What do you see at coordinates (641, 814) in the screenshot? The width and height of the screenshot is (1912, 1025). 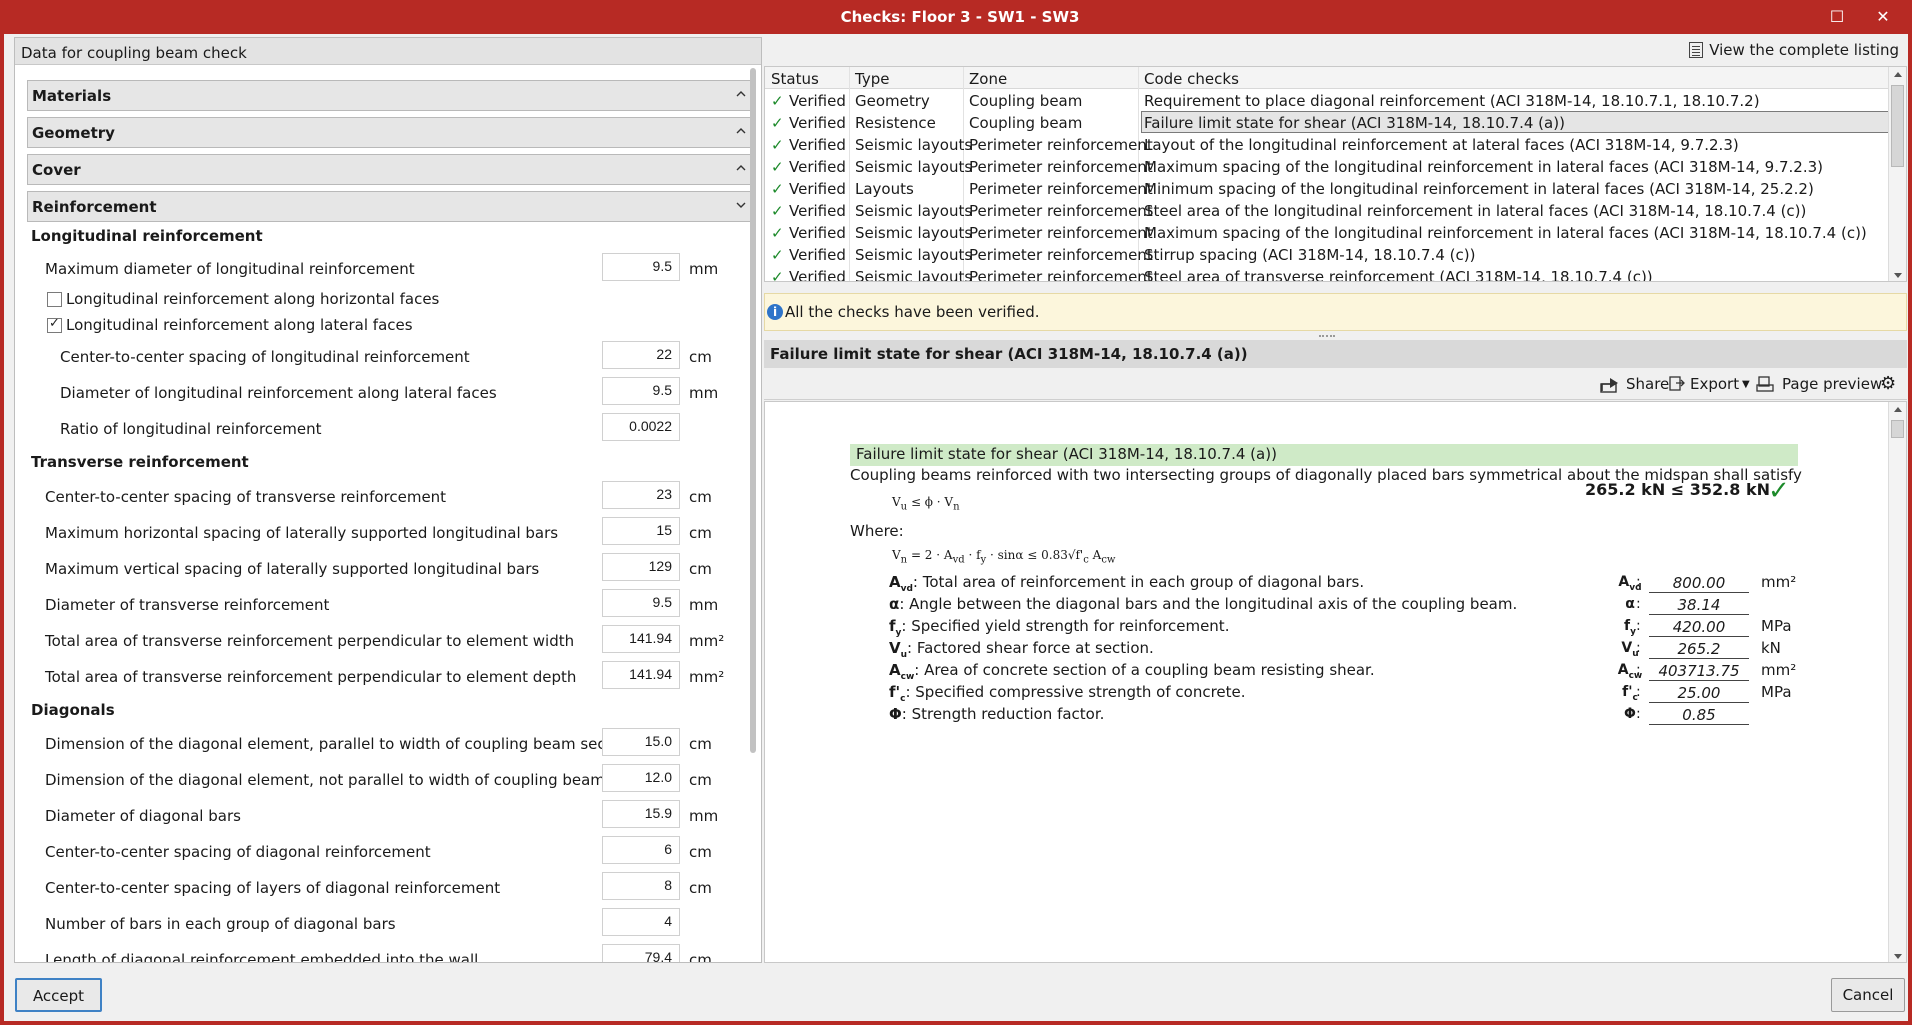 I see `diagonal-diameter-input: 15.9` at bounding box center [641, 814].